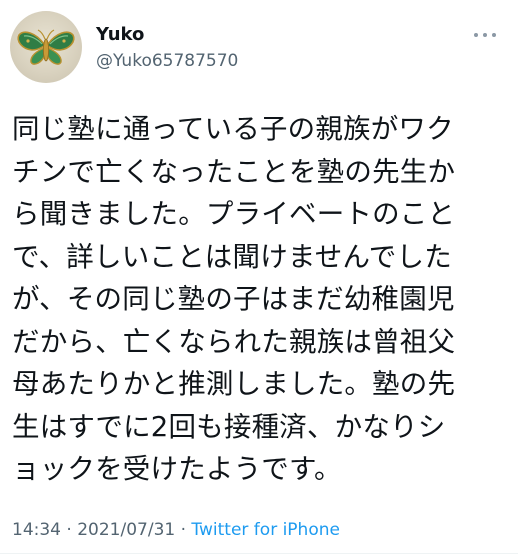 The height and width of the screenshot is (560, 518). What do you see at coordinates (234, 214) in the screenshot?
I see `tweet-text-line: ら聞きました。プライベートのこと` at bounding box center [234, 214].